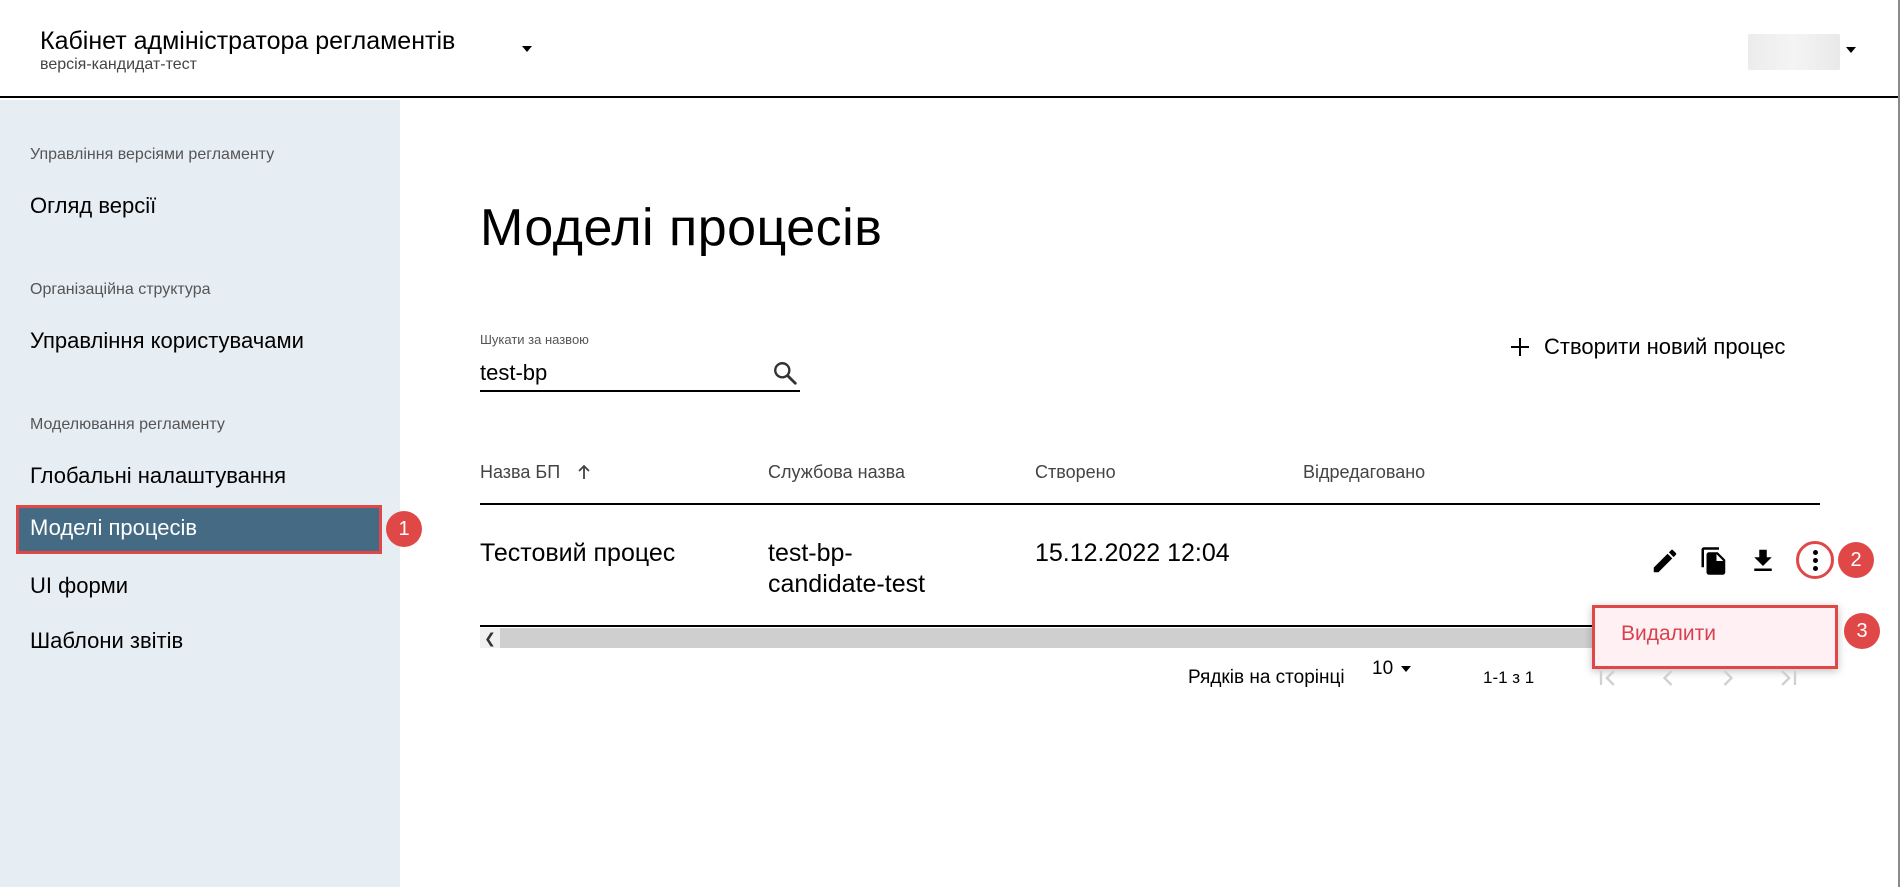  What do you see at coordinates (1862, 631) in the screenshot?
I see `annotation-badge: 3` at bounding box center [1862, 631].